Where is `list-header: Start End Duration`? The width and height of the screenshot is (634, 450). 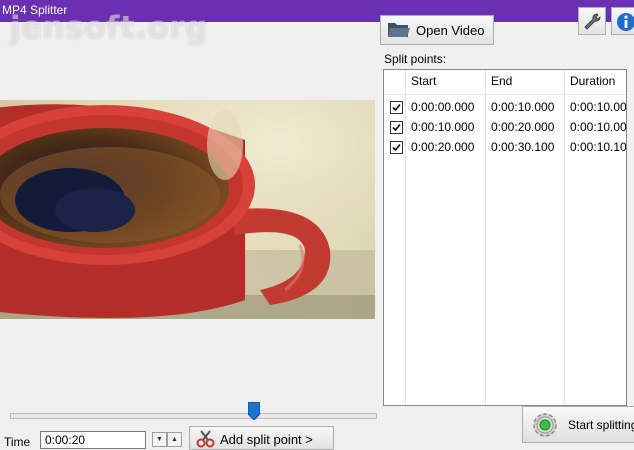 list-header: Start End Duration is located at coordinates (505, 82).